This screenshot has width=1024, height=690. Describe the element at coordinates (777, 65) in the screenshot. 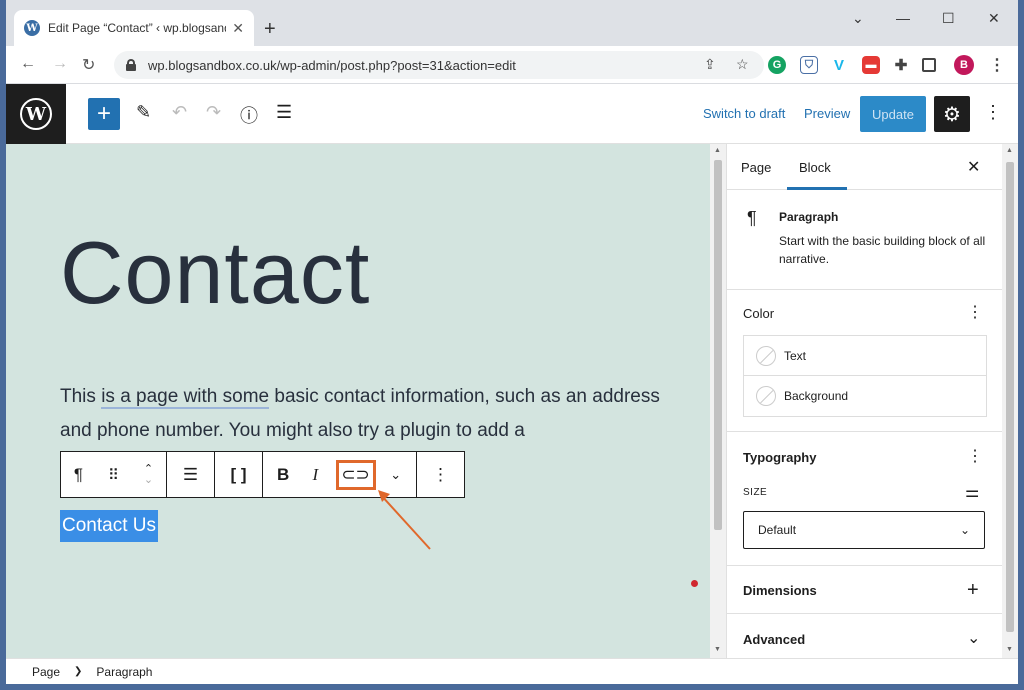

I see `grammarly-extension-icon: G` at that location.